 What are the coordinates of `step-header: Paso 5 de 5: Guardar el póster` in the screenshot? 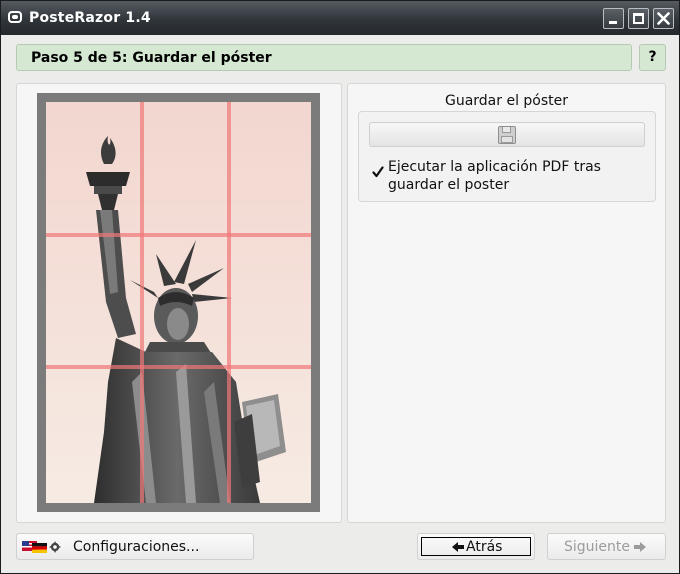 It's located at (324, 57).